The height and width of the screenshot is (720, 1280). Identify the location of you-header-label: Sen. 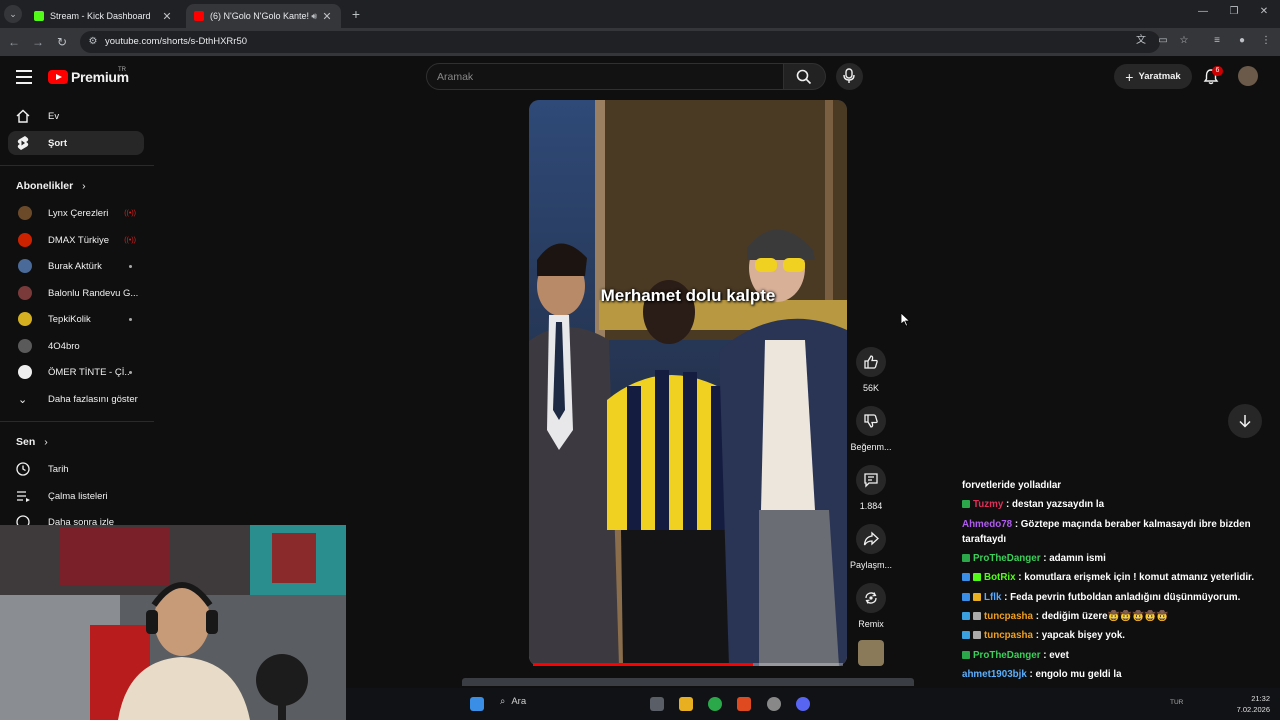
(26, 442).